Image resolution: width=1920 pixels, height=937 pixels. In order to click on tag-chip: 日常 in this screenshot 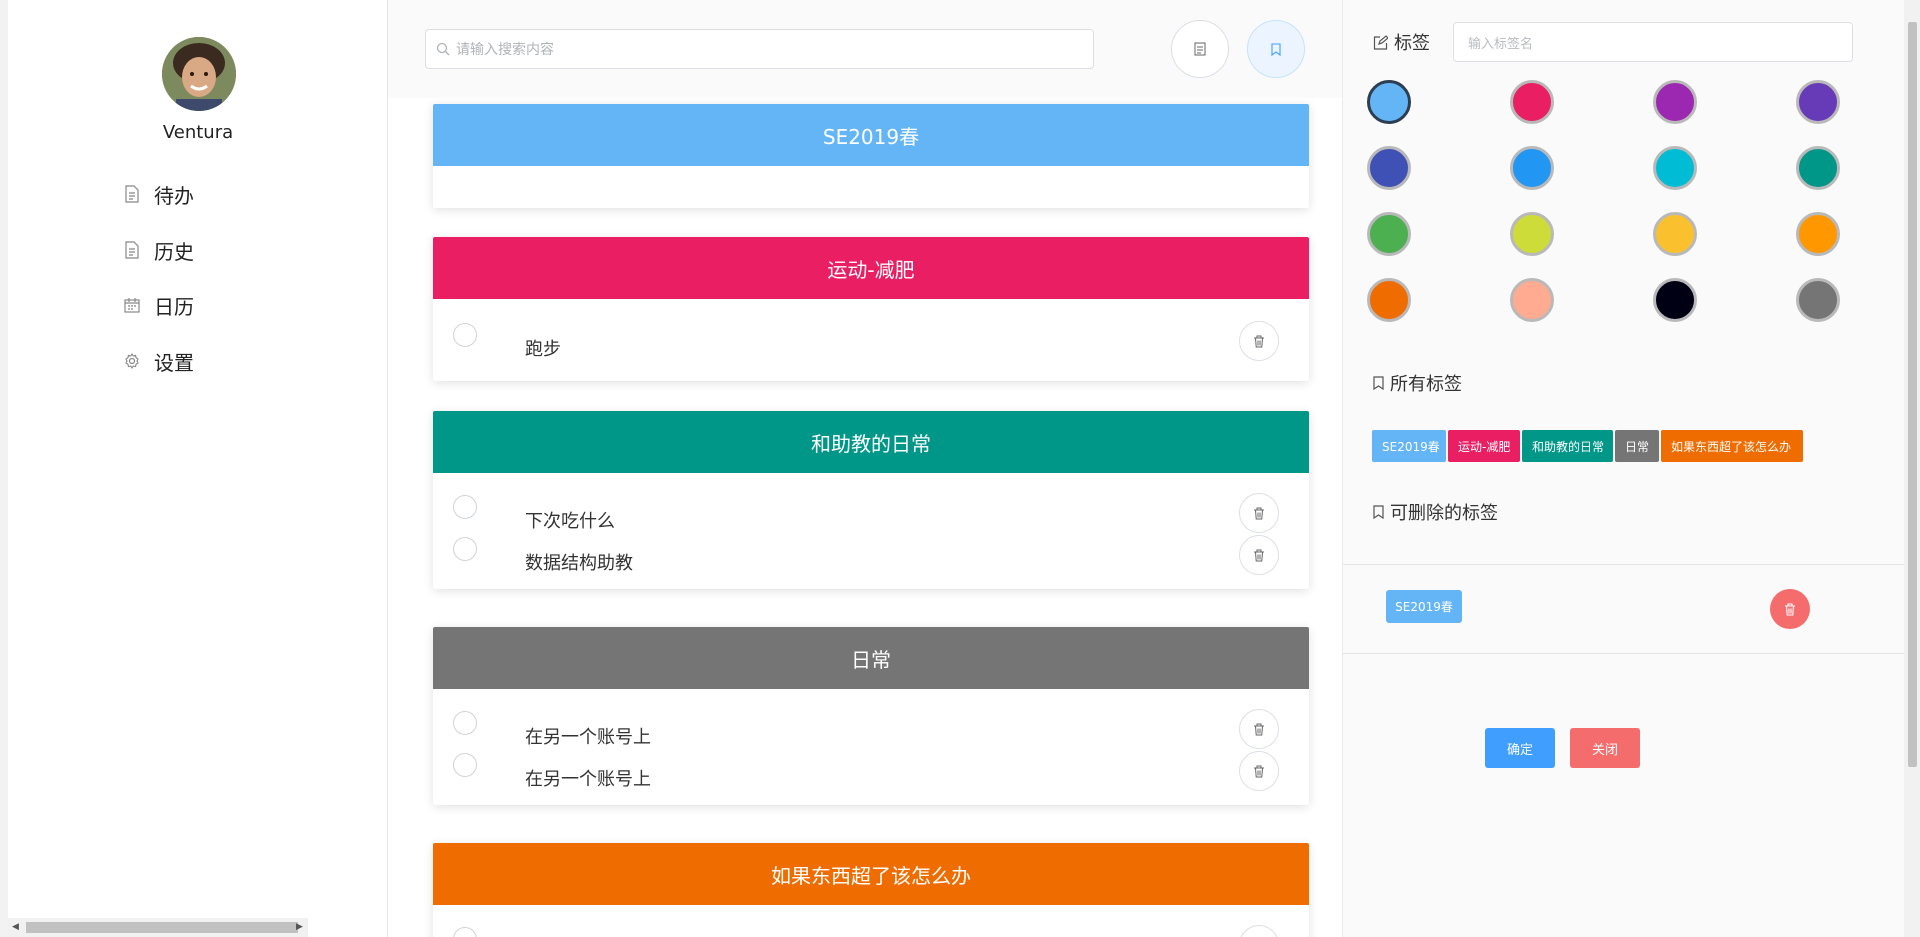, I will do `click(1637, 446)`.